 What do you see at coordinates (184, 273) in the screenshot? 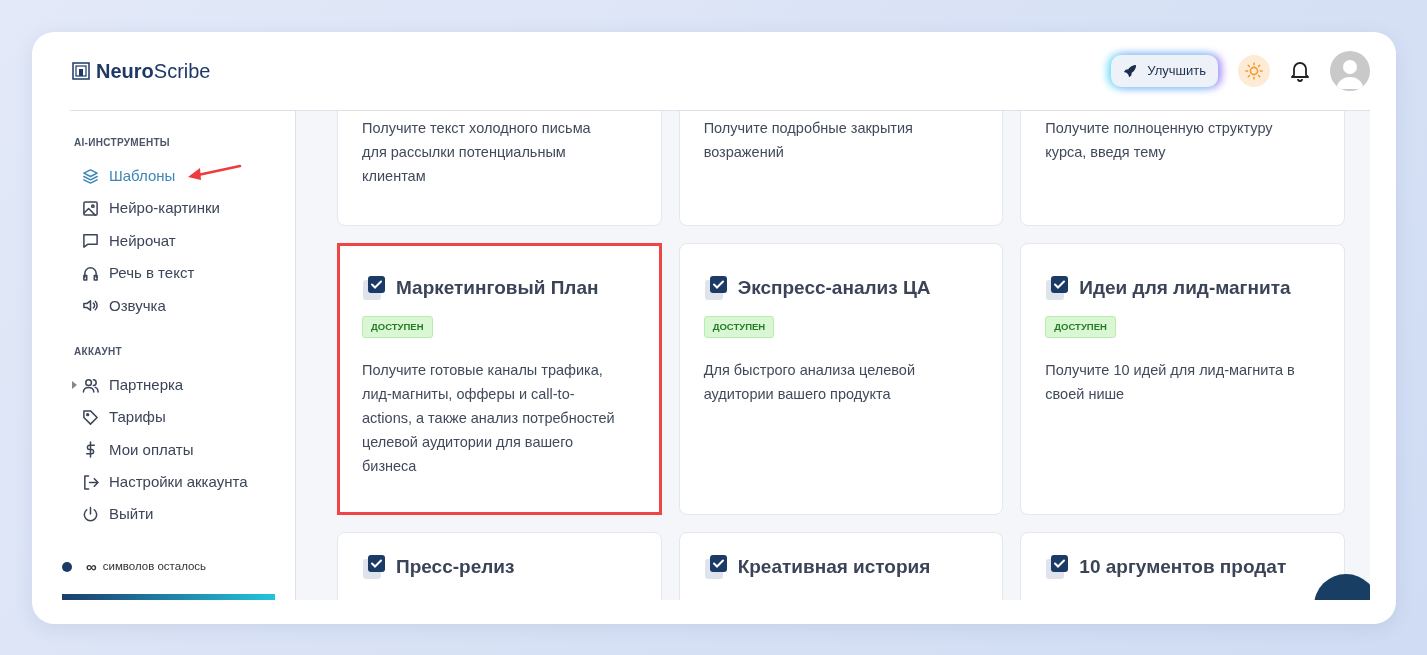
I see `sidebar-item: Речь в текст` at bounding box center [184, 273].